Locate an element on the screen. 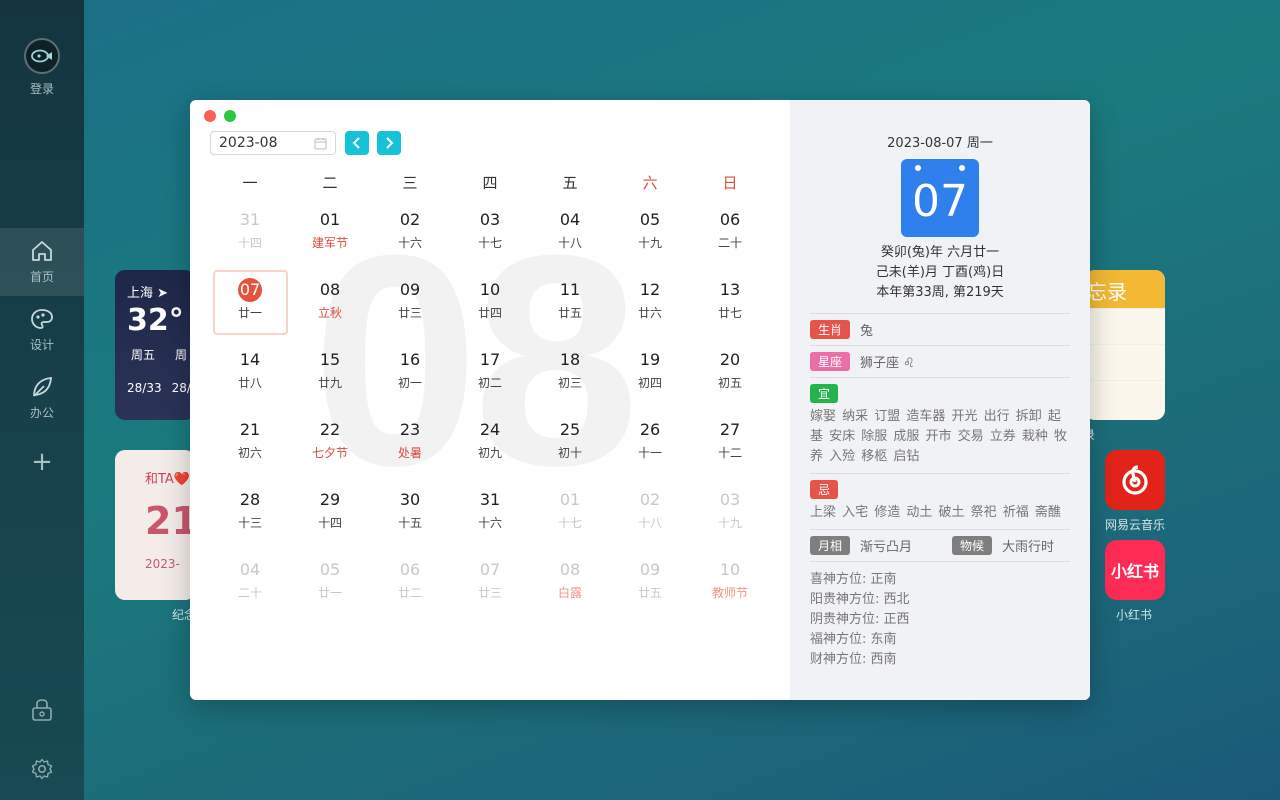 The image size is (1280, 800). day-cell: 09 廿三 is located at coordinates (410, 305).